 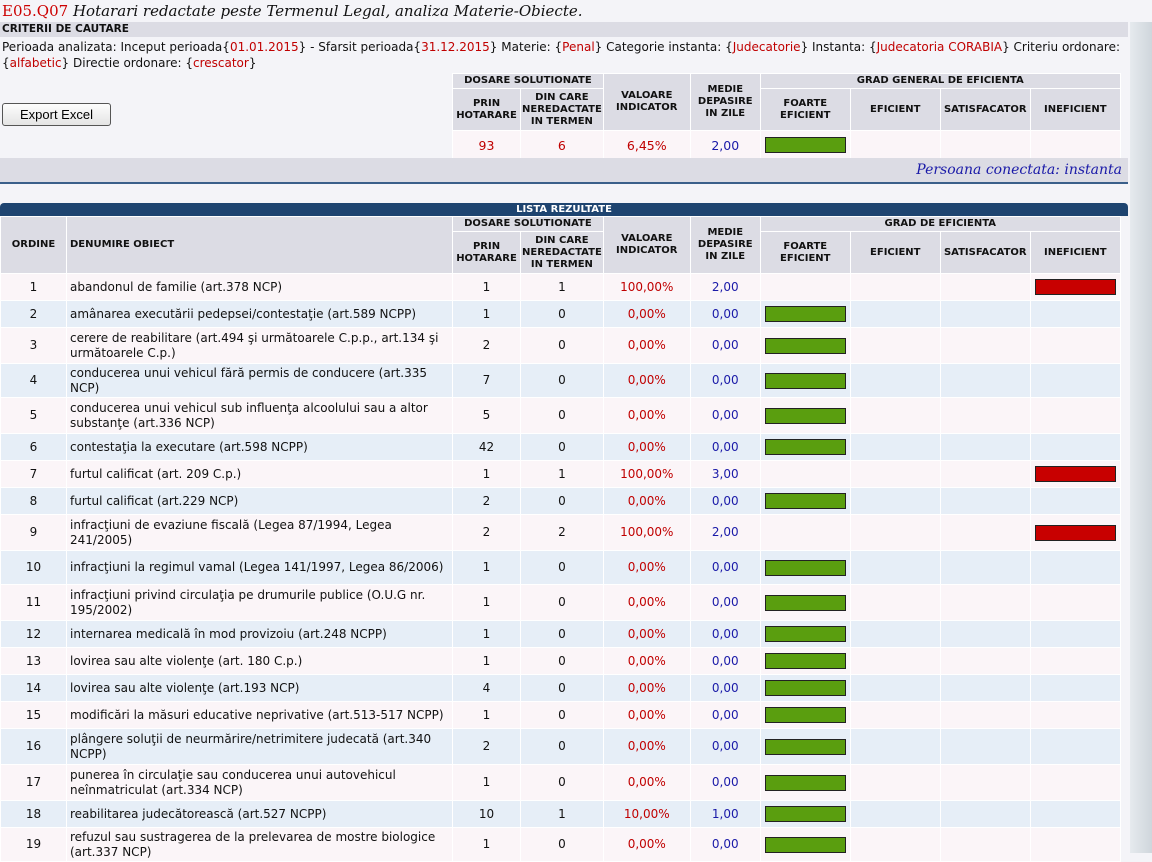 What do you see at coordinates (1075, 252) in the screenshot?
I see `col-inef: INEFICIENT` at bounding box center [1075, 252].